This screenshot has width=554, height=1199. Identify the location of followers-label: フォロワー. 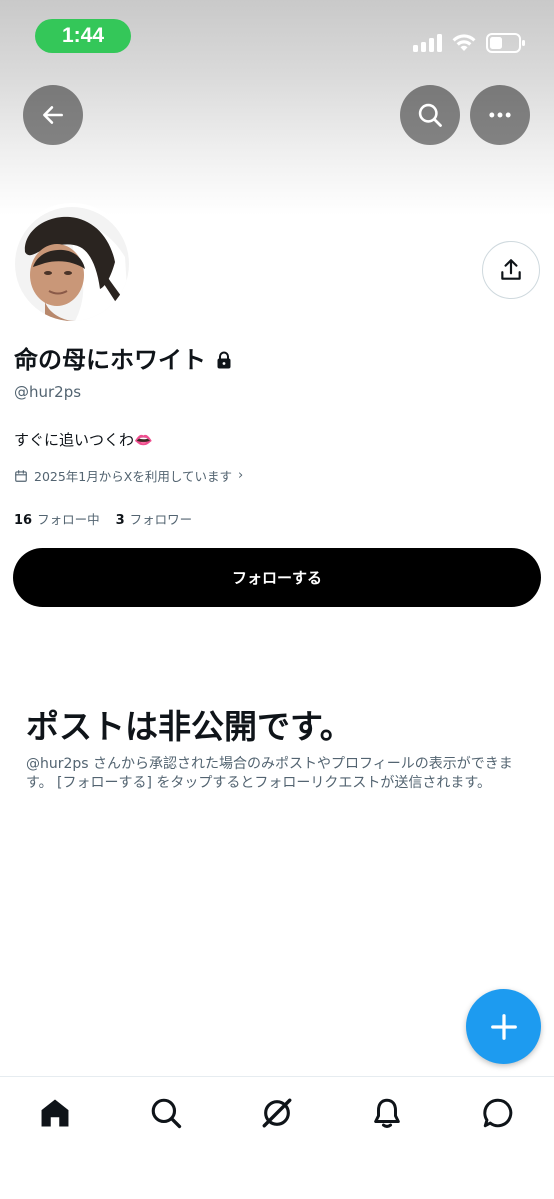
(161, 519).